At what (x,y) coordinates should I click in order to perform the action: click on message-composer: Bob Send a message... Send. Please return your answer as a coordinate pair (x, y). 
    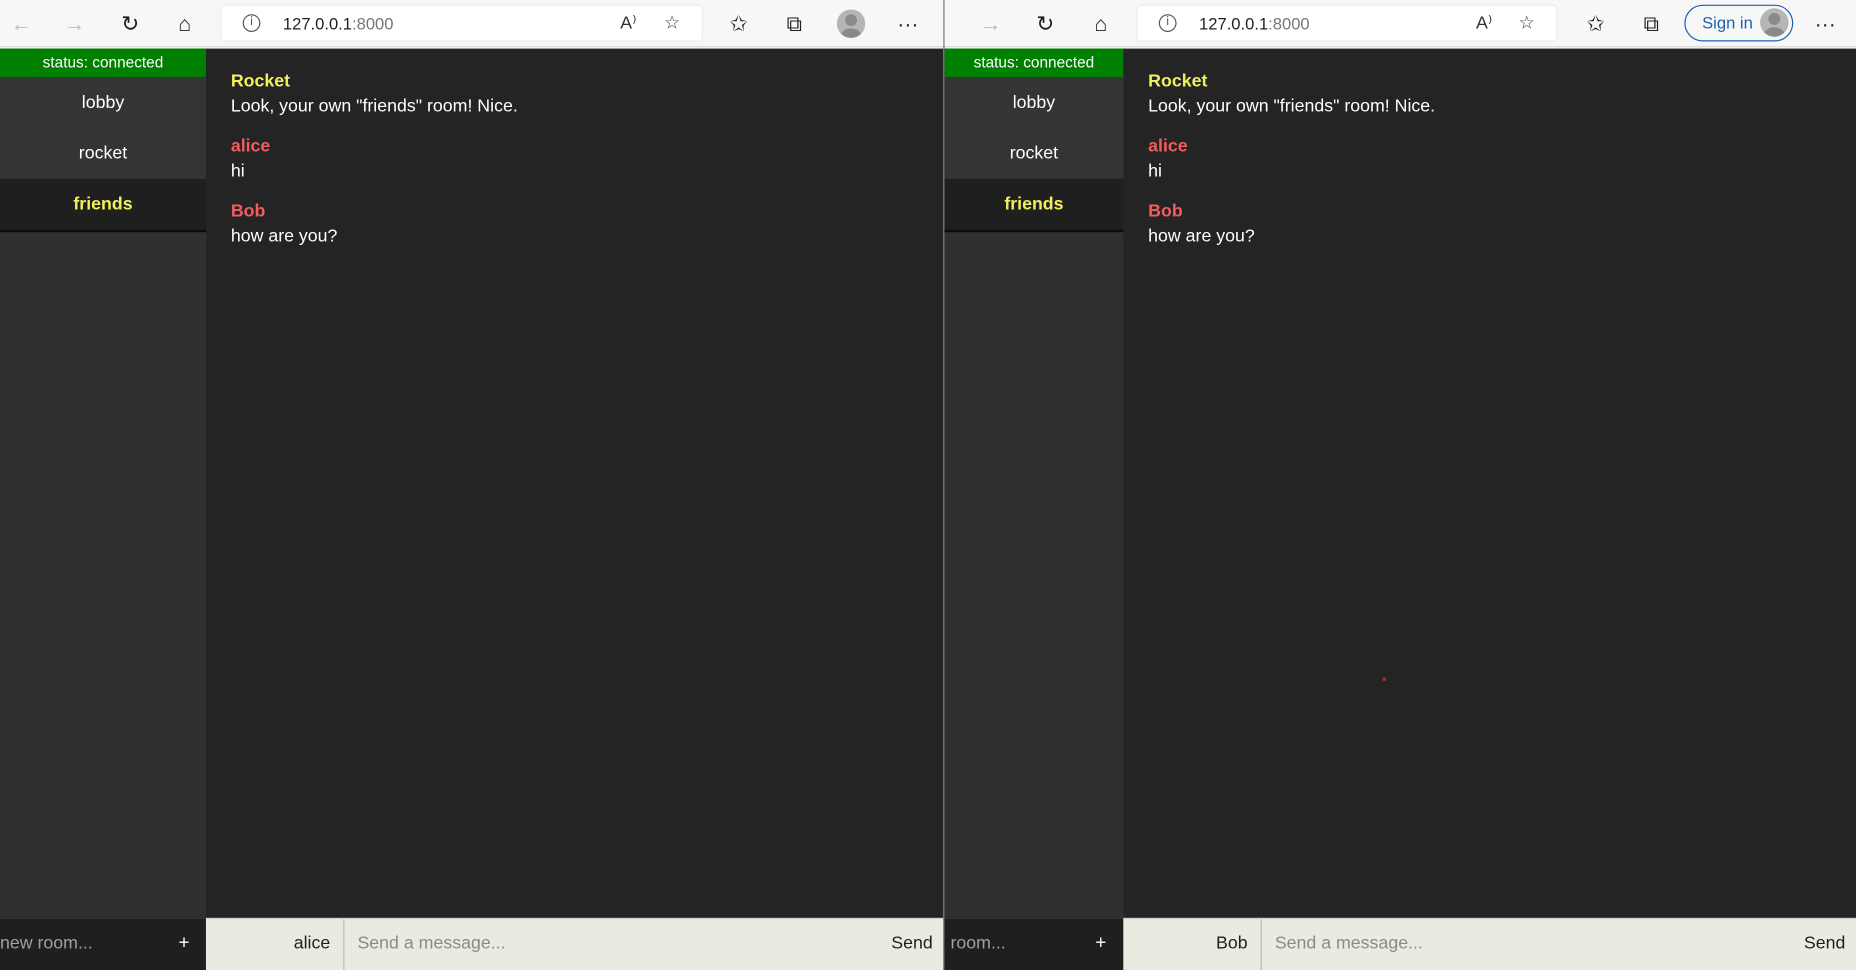
    Looking at the image, I should click on (1489, 943).